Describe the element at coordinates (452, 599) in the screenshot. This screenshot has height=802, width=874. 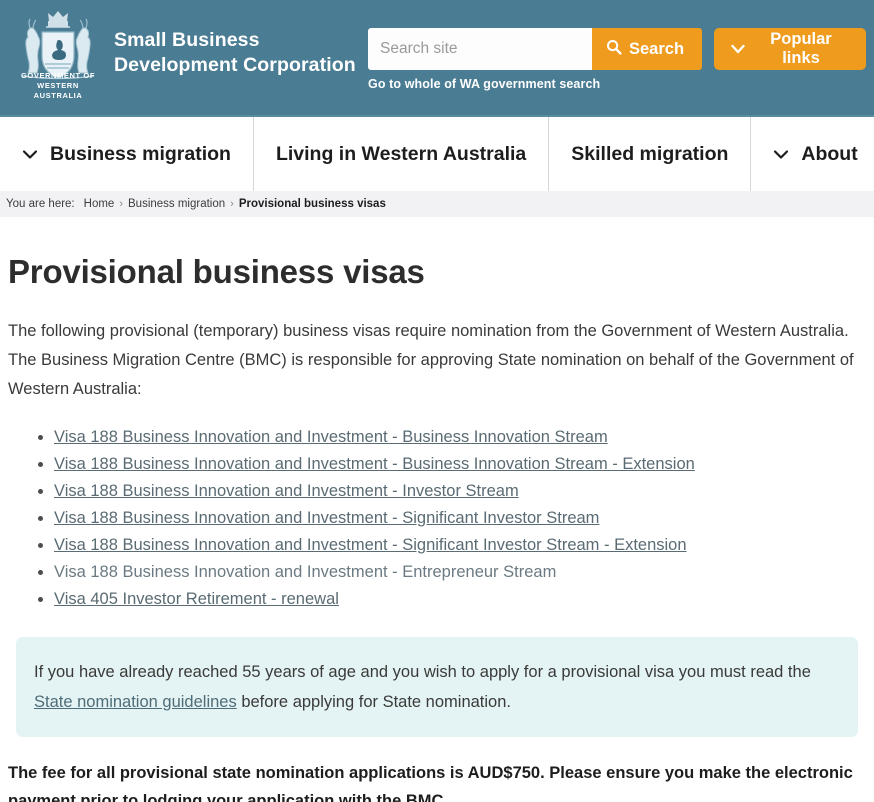
I see `list-item: Visa 405 Investor Retirement - renewal` at that location.